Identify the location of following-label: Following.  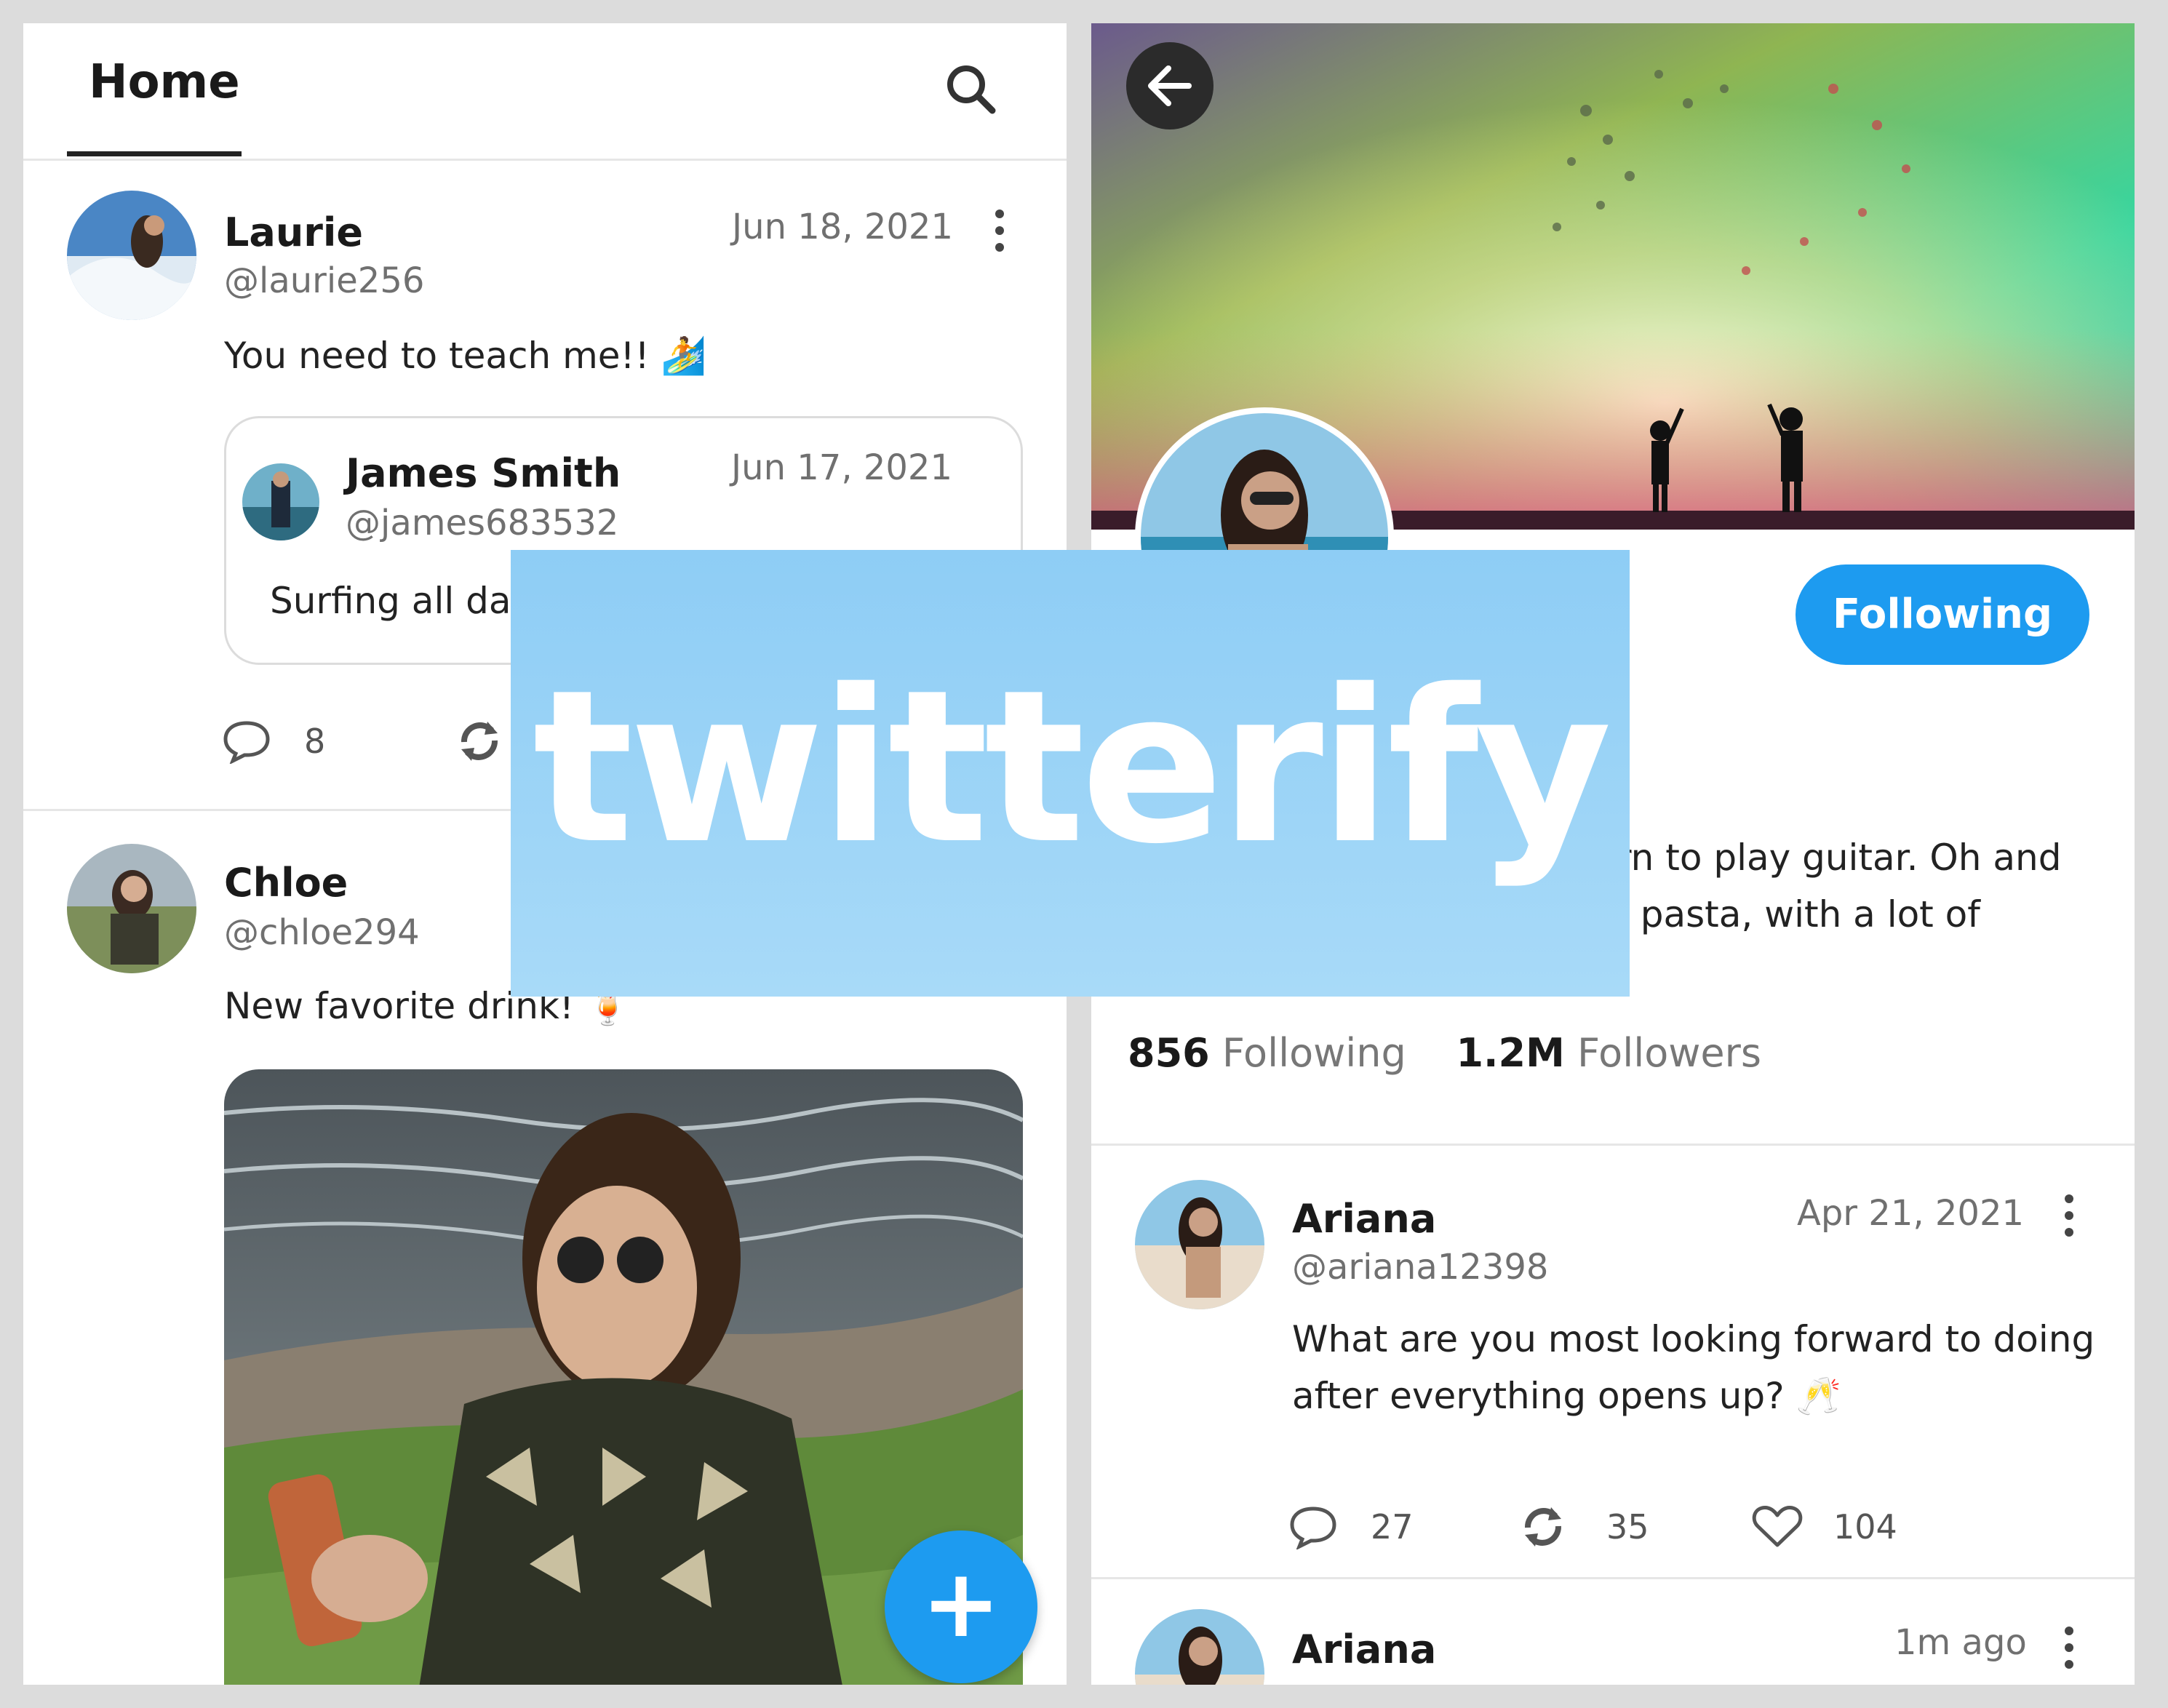
(1314, 1053).